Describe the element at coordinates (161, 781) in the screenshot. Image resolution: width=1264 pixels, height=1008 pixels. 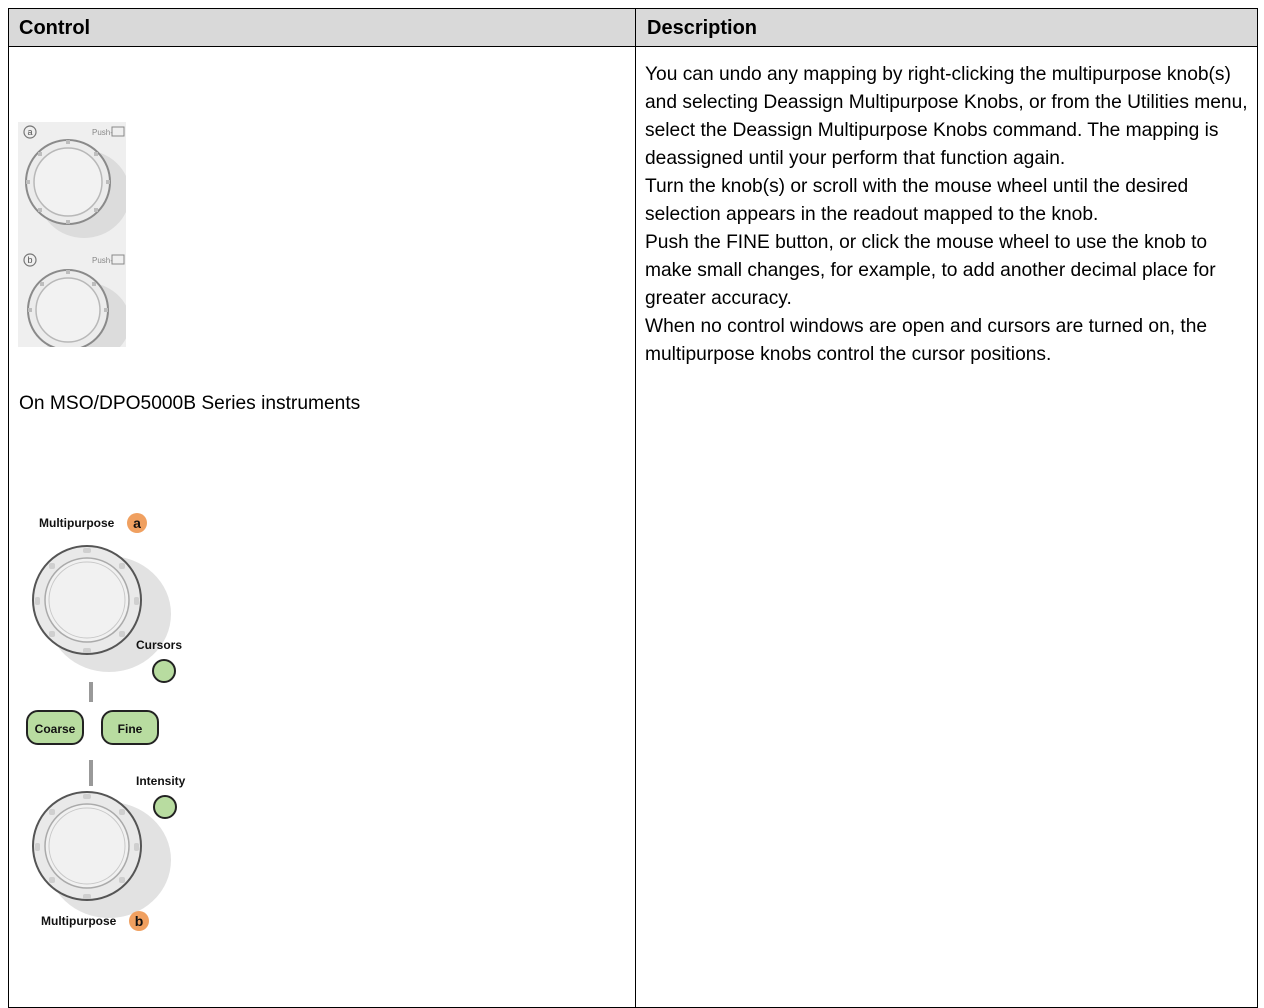
I see `svg-text: Intensity` at that location.